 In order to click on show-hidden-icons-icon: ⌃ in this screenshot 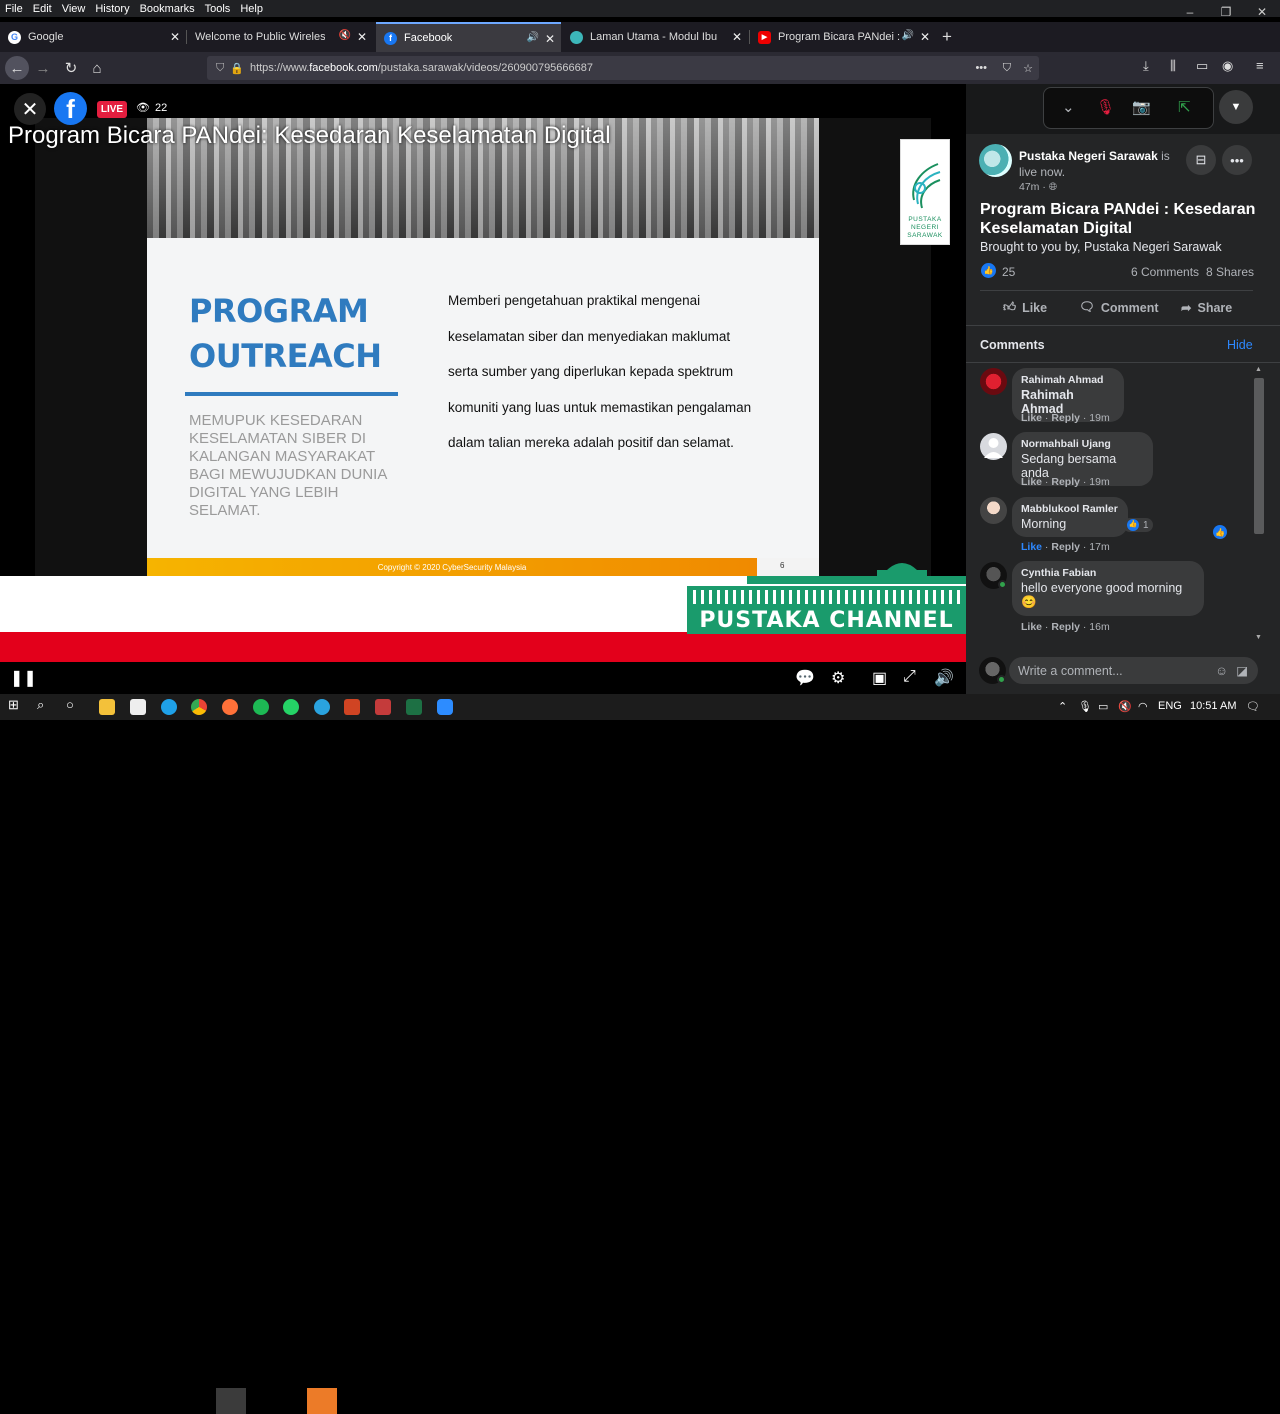, I will do `click(1062, 706)`.